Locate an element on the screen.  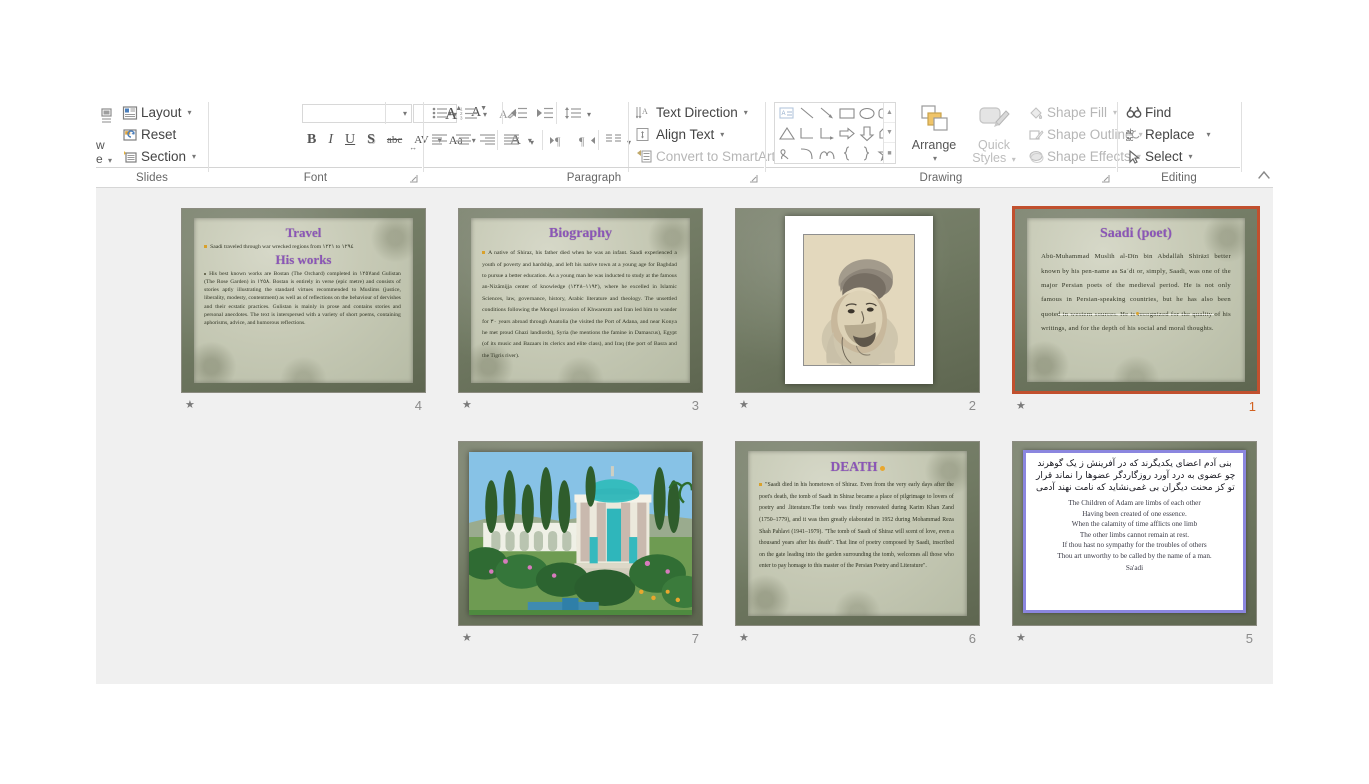
underline-button: U is located at coordinates (350, 140).